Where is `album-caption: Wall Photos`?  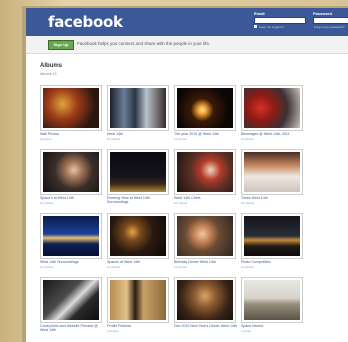
album-caption: Wall Photos is located at coordinates (72, 134).